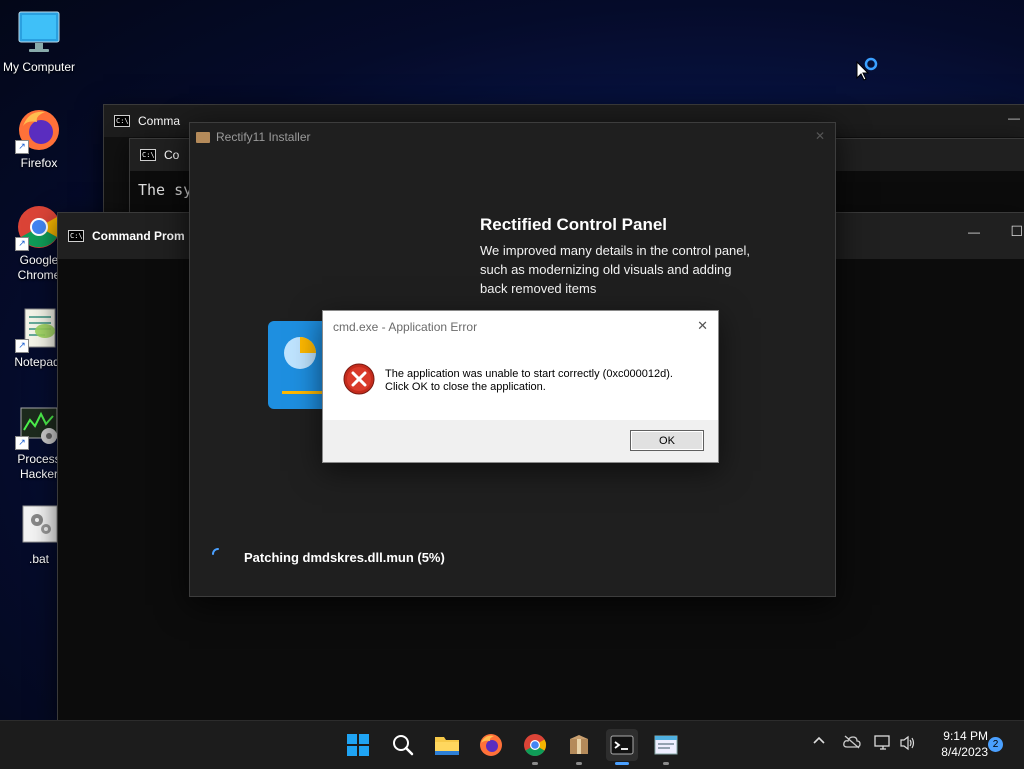 Image resolution: width=1024 pixels, height=769 pixels. I want to click on maximize-button: ☐, so click(1016, 231).